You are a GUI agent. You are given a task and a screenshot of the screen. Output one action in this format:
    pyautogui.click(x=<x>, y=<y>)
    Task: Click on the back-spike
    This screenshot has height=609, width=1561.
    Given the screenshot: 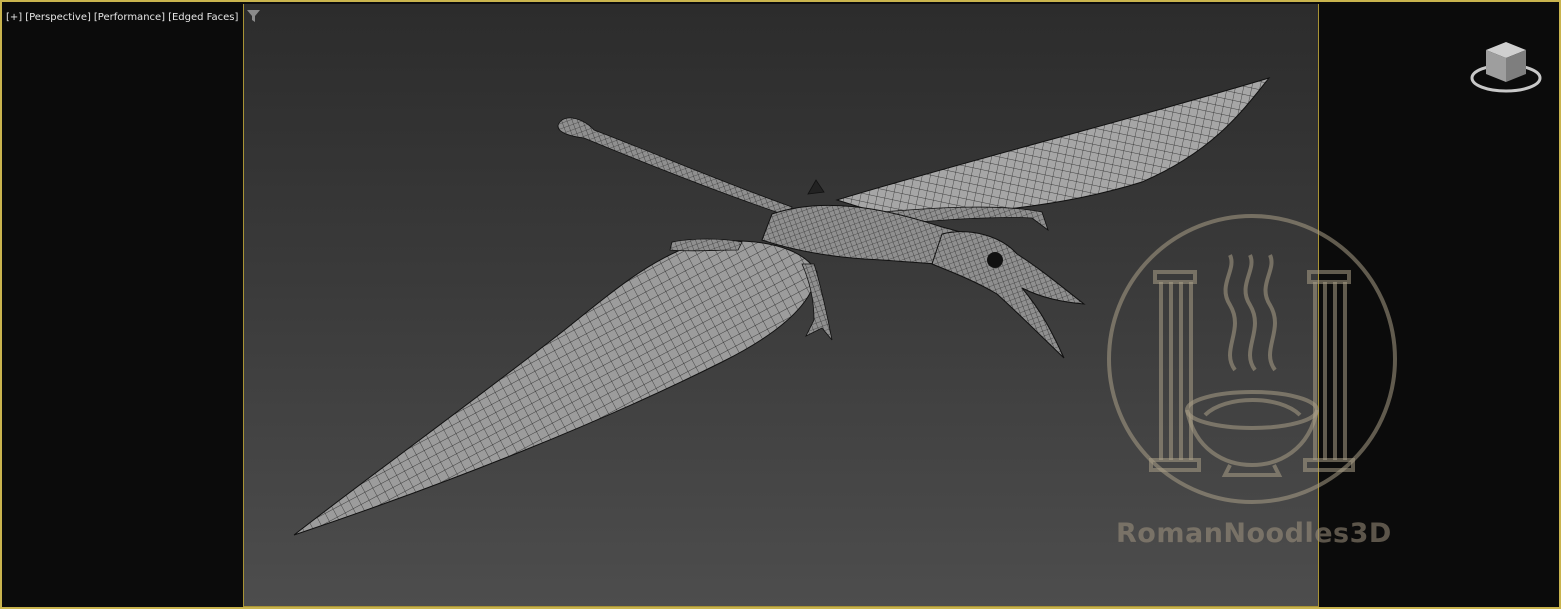 What is the action you would take?
    pyautogui.click(x=816, y=187)
    